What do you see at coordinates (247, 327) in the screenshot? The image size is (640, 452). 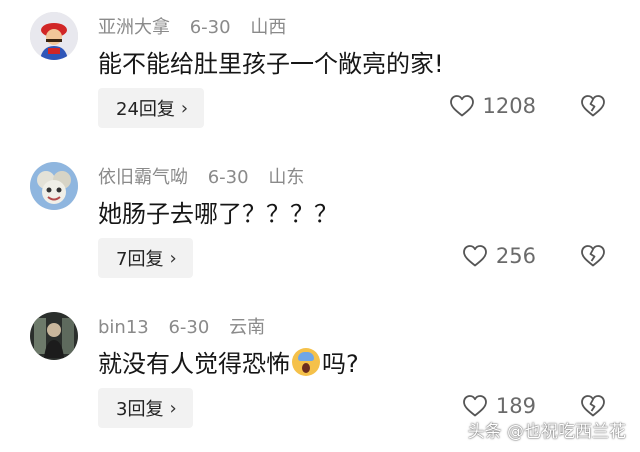 I see `comment-location: 云南` at bounding box center [247, 327].